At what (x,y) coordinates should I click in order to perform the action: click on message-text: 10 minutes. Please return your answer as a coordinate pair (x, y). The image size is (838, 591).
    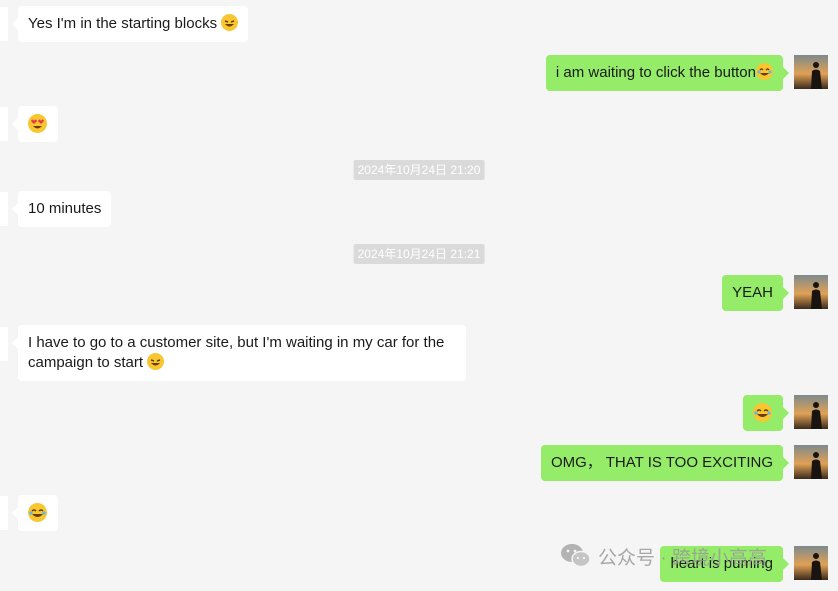
    Looking at the image, I should click on (65, 208).